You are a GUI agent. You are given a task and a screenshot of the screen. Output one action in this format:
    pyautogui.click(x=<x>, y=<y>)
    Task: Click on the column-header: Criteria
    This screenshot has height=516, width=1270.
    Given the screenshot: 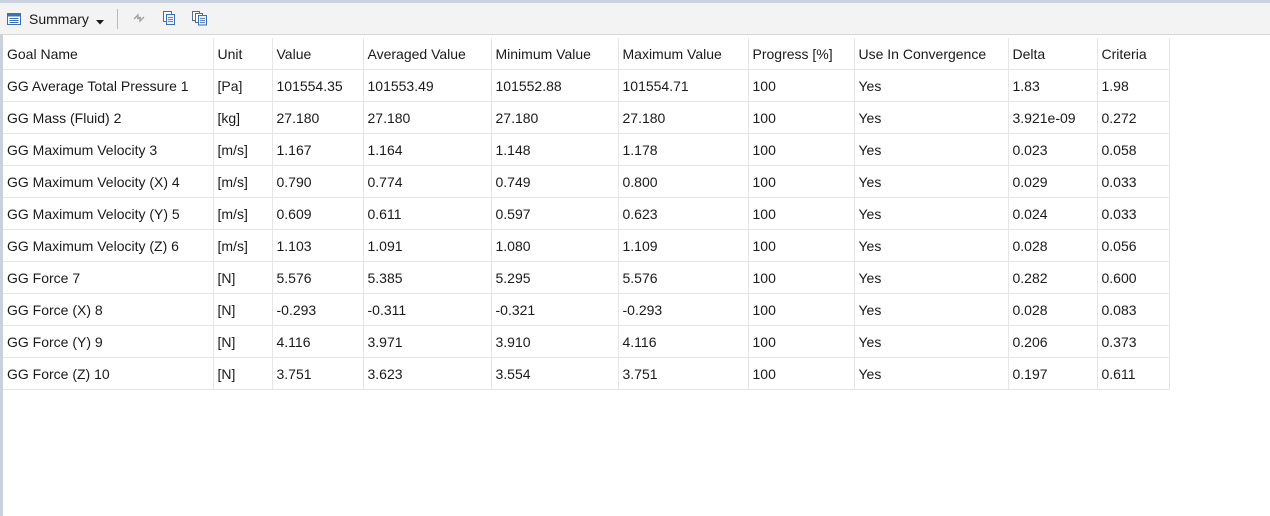 What is the action you would take?
    pyautogui.click(x=1133, y=54)
    